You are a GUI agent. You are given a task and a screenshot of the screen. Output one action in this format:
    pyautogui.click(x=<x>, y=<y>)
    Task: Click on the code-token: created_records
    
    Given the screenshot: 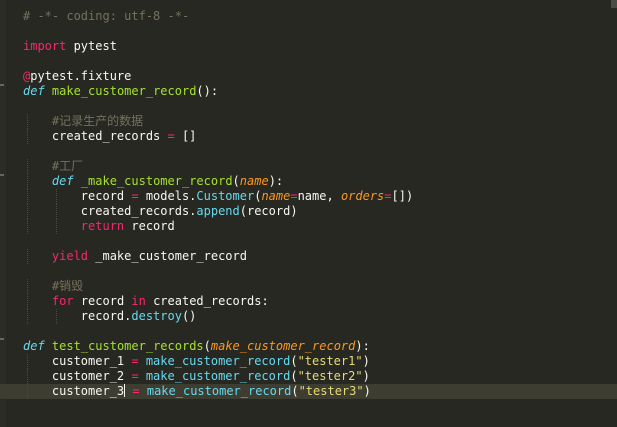 What is the action you would take?
    pyautogui.click(x=95, y=136)
    